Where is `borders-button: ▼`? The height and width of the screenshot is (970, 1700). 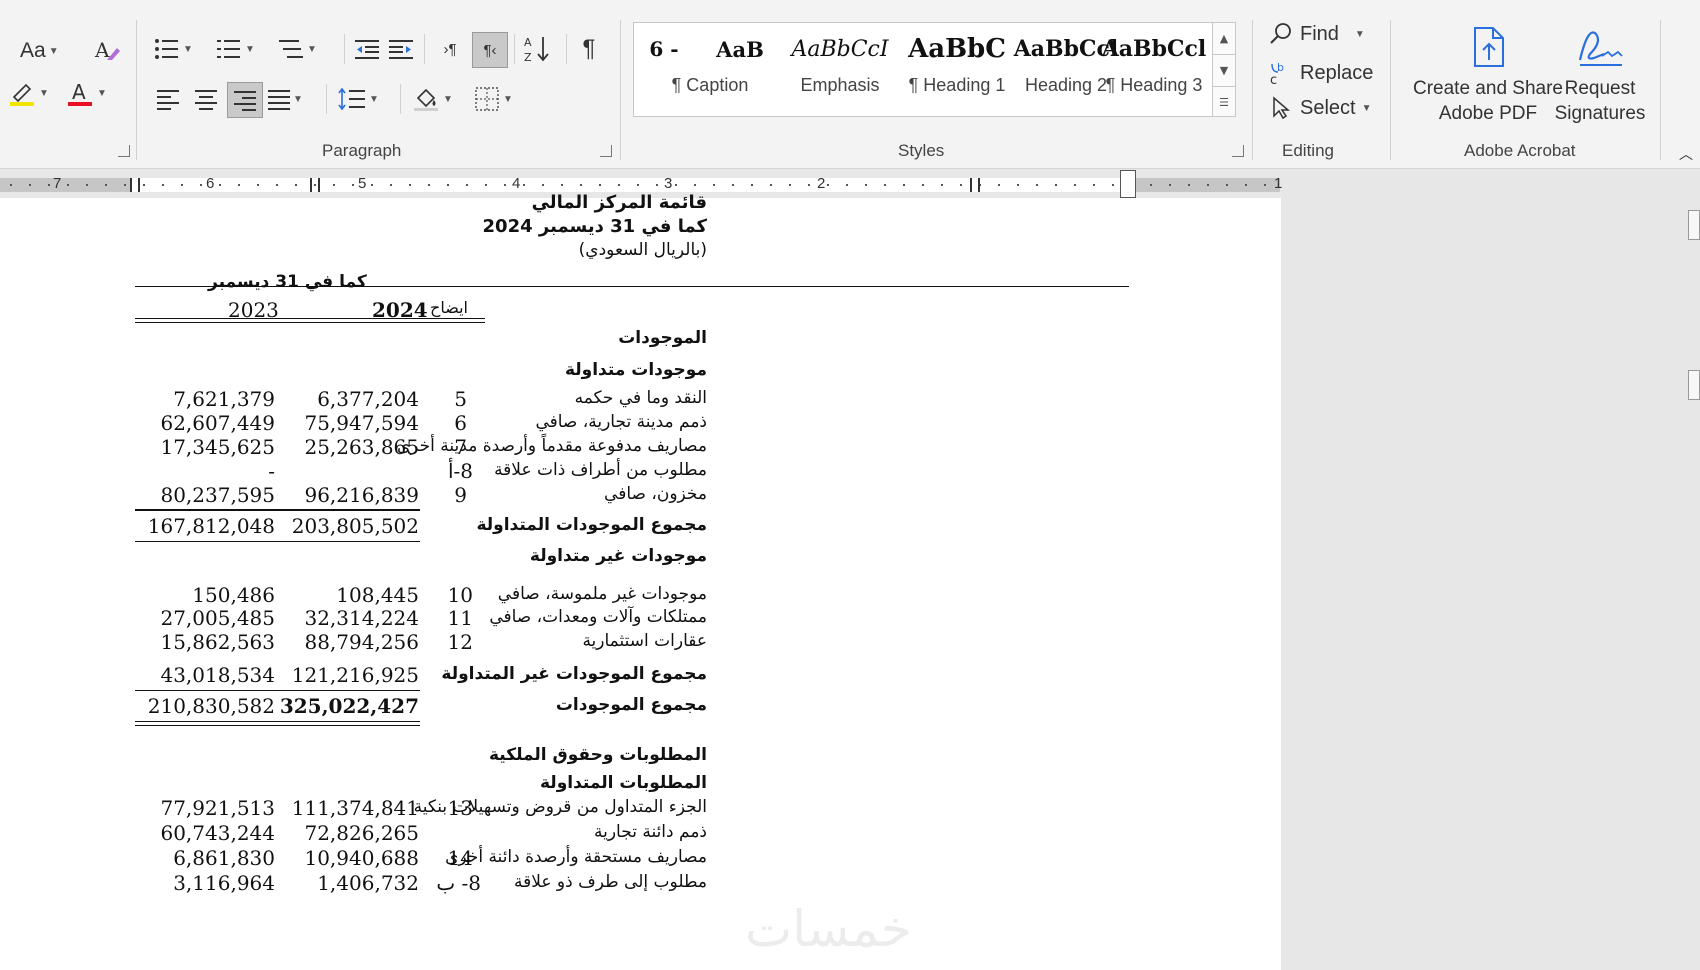
borders-button: ▼ is located at coordinates (493, 99).